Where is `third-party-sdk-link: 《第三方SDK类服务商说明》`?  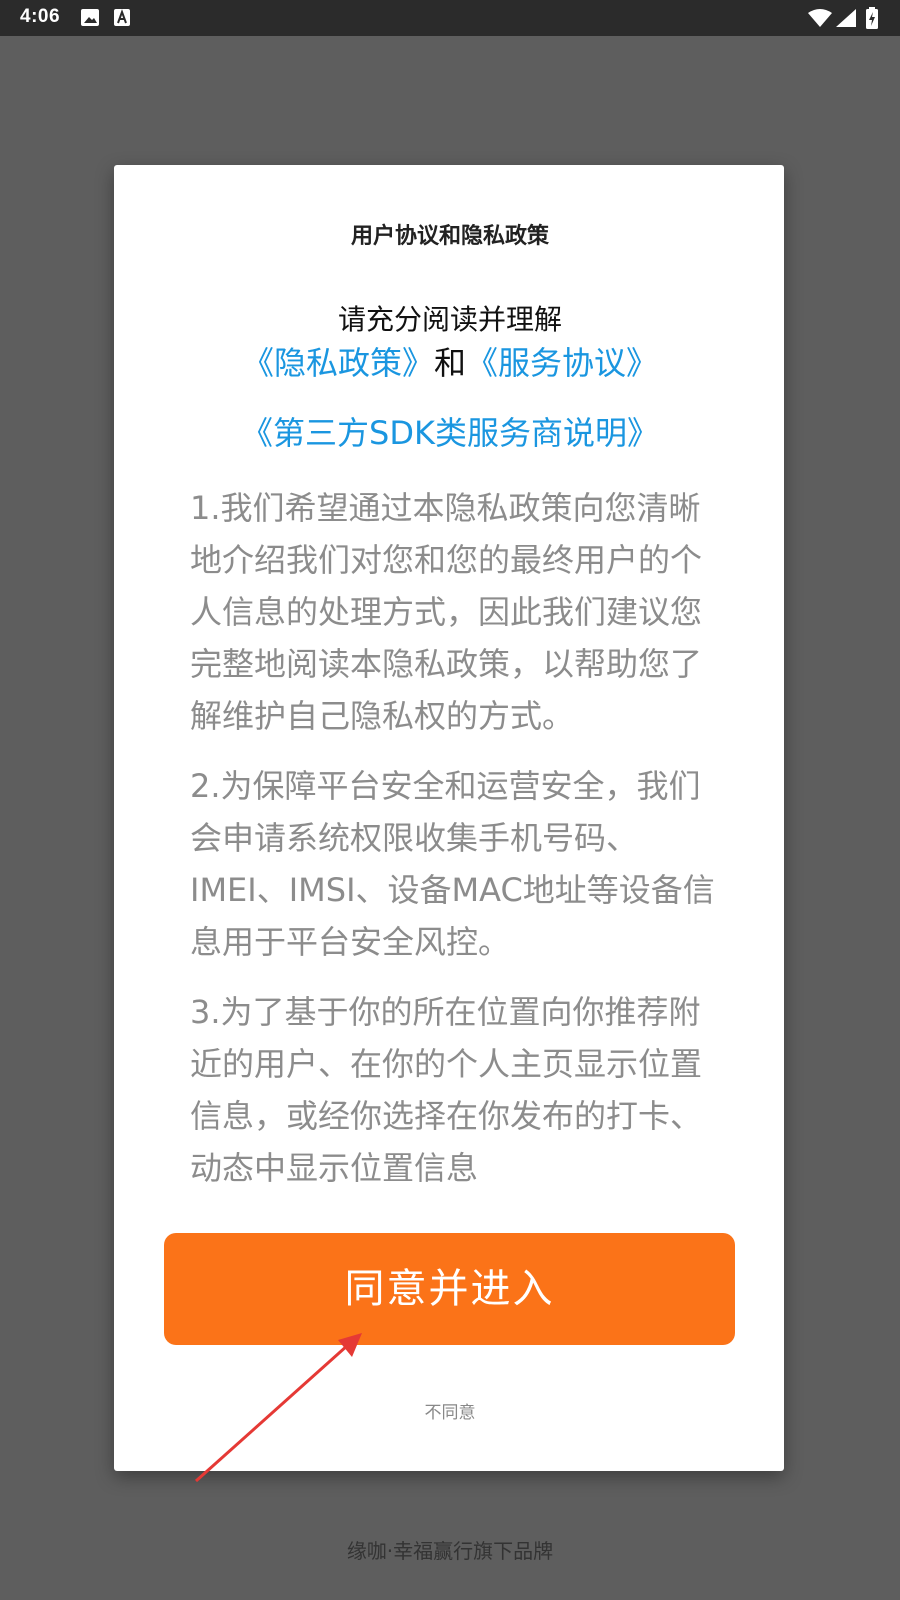
third-party-sdk-link: 《第三方SDK类服务商说明》 is located at coordinates (450, 433).